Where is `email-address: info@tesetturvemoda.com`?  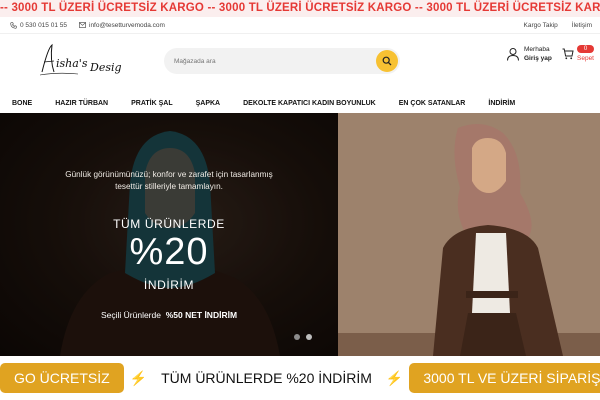 email-address: info@tesetturvemoda.com is located at coordinates (127, 25).